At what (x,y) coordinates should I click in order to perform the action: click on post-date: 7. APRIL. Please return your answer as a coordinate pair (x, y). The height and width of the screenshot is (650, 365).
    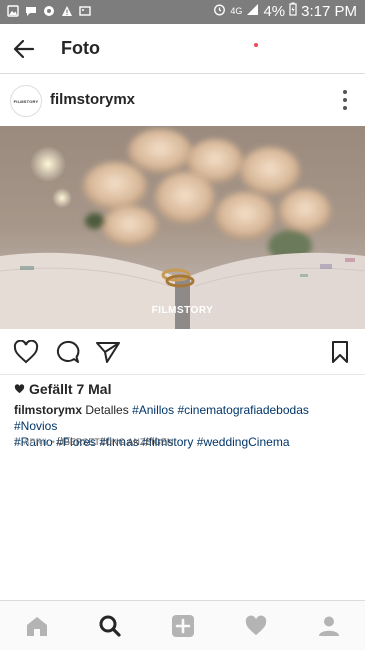
    Looking at the image, I should click on (32, 442).